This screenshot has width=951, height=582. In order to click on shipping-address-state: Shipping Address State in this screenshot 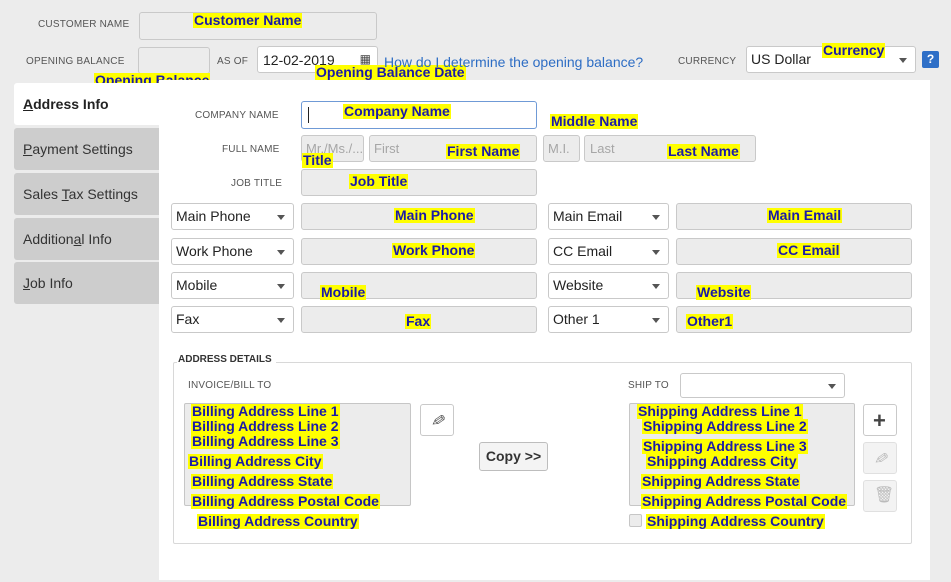, I will do `click(721, 481)`.